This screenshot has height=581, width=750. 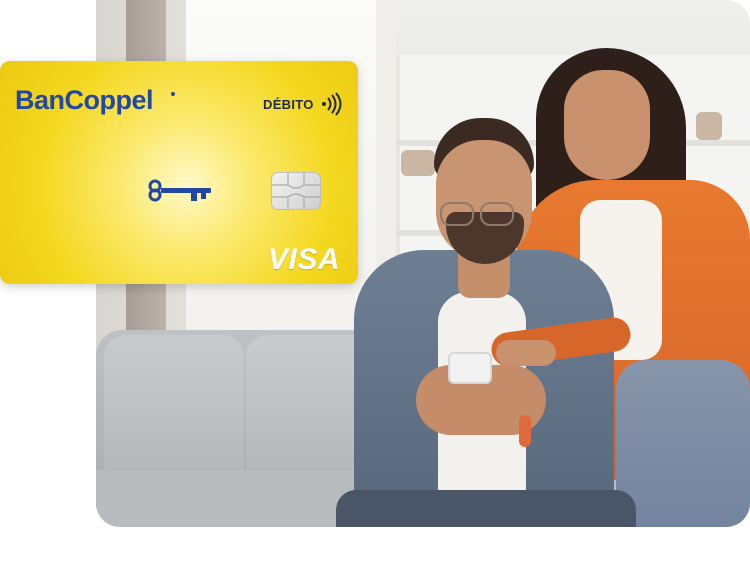 I want to click on bracelet, so click(x=525, y=431).